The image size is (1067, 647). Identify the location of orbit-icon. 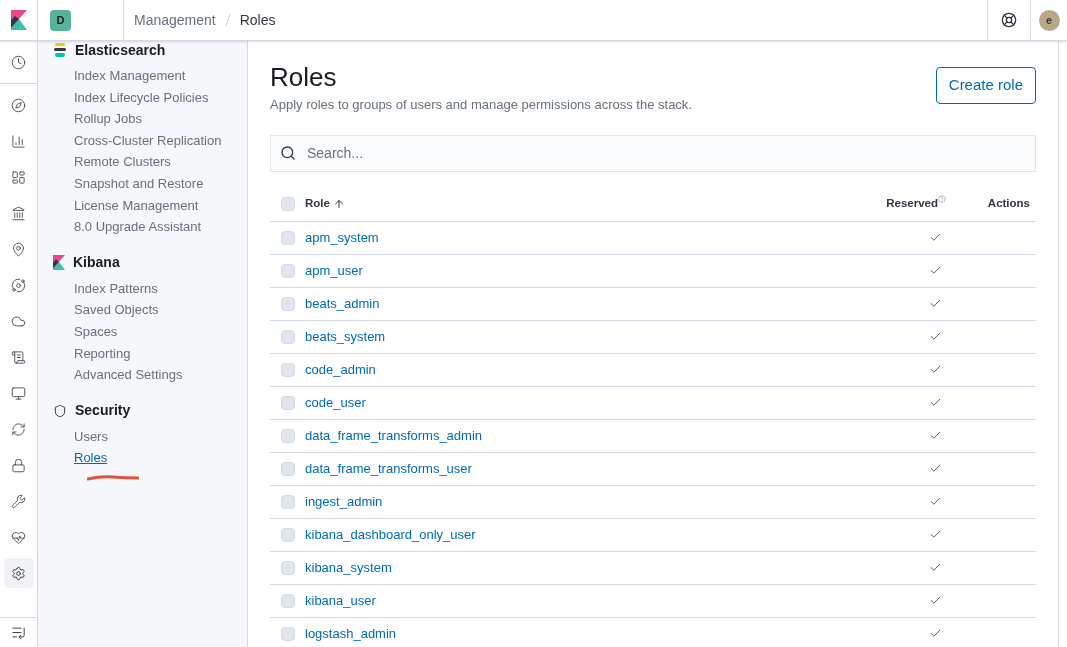
(18, 285).